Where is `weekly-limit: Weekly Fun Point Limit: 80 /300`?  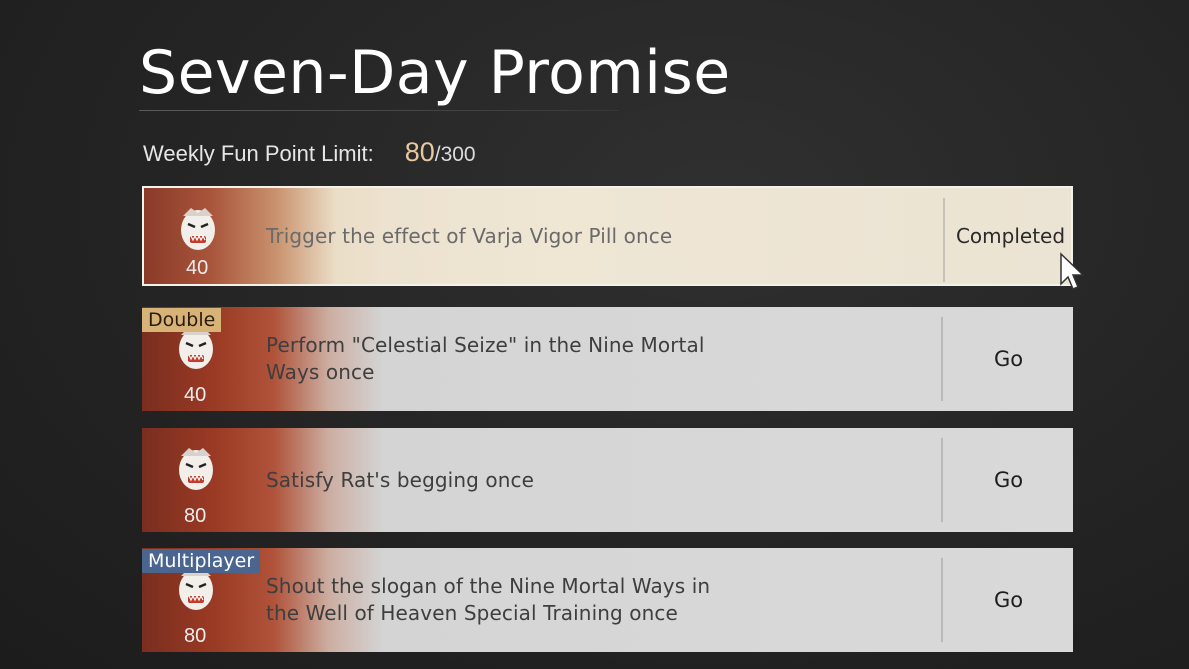
weekly-limit: Weekly Fun Point Limit: 80 /300 is located at coordinates (309, 152).